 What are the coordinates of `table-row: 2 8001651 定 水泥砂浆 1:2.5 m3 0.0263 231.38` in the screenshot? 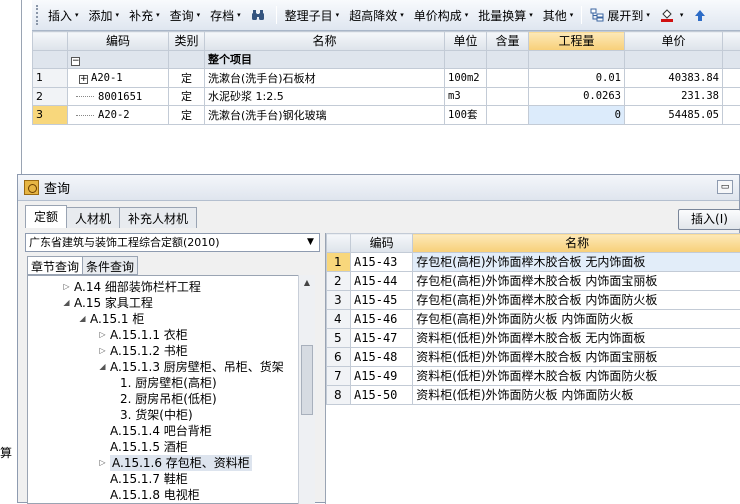 It's located at (386, 96).